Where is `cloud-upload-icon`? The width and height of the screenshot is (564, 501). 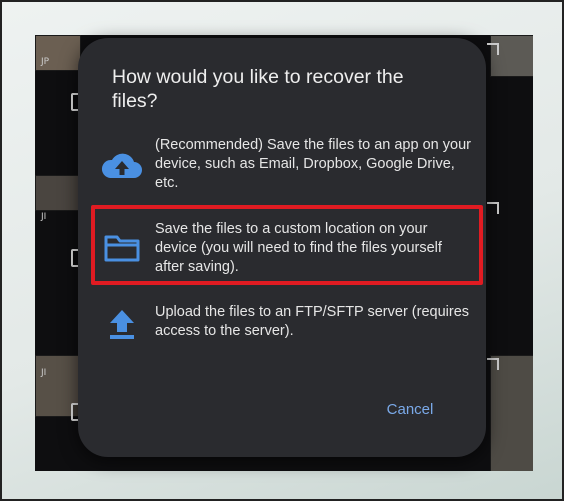
cloud-upload-icon is located at coordinates (122, 166).